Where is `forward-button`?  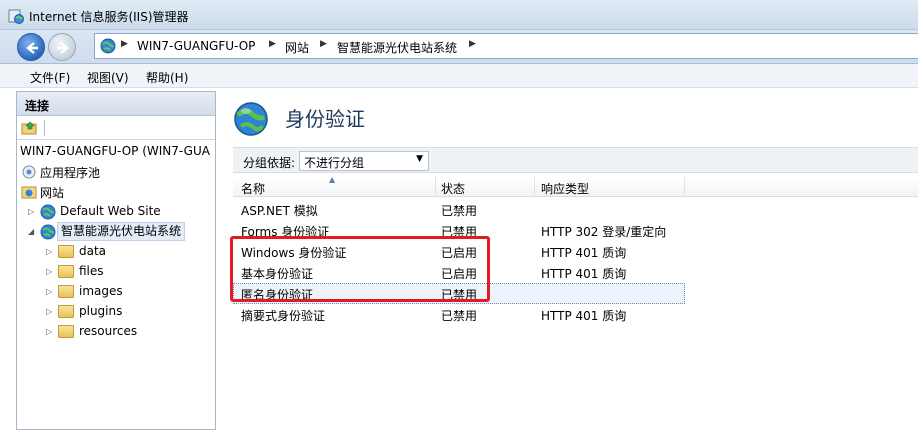 forward-button is located at coordinates (62, 47).